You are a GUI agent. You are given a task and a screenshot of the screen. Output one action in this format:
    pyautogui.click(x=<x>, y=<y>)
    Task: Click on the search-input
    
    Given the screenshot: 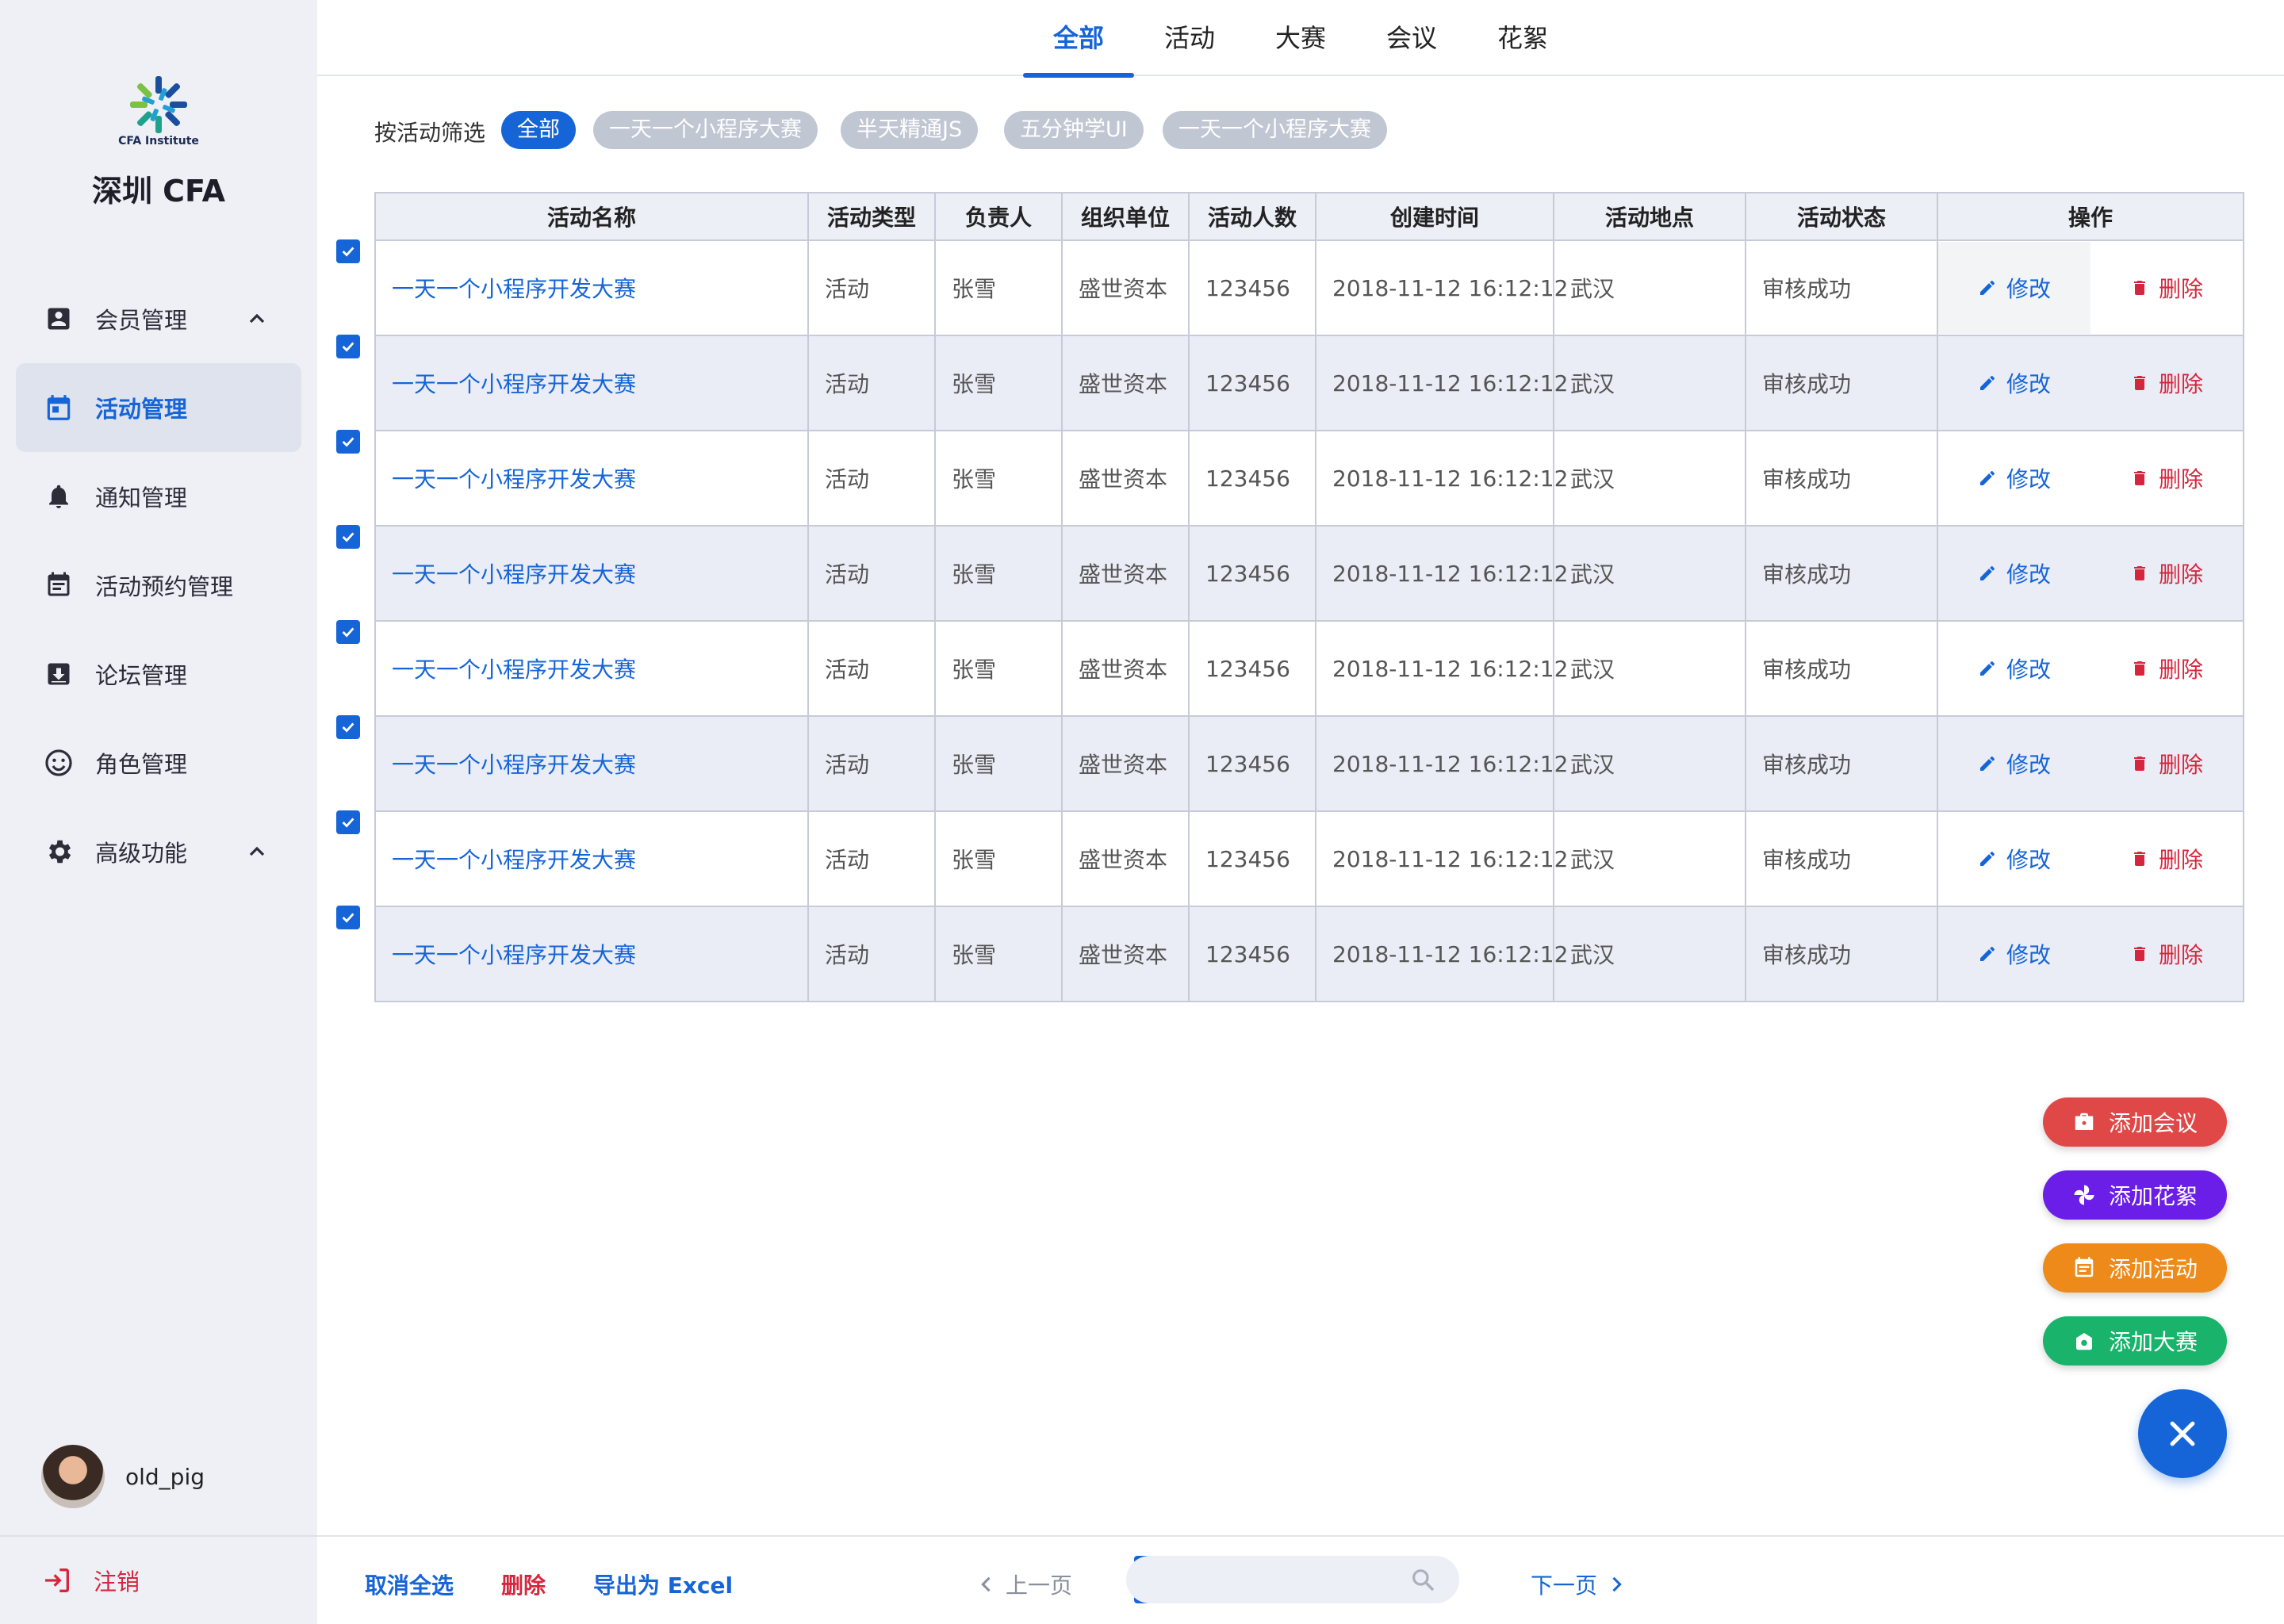 What is the action you would take?
    pyautogui.click(x=1292, y=1579)
    